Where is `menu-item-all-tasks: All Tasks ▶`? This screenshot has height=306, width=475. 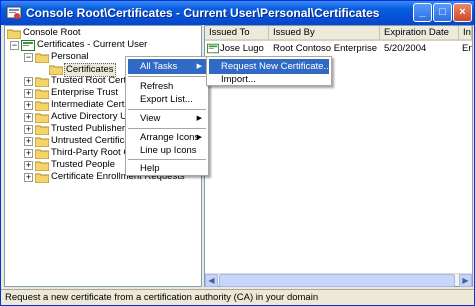 menu-item-all-tasks: All Tasks ▶ is located at coordinates (167, 66).